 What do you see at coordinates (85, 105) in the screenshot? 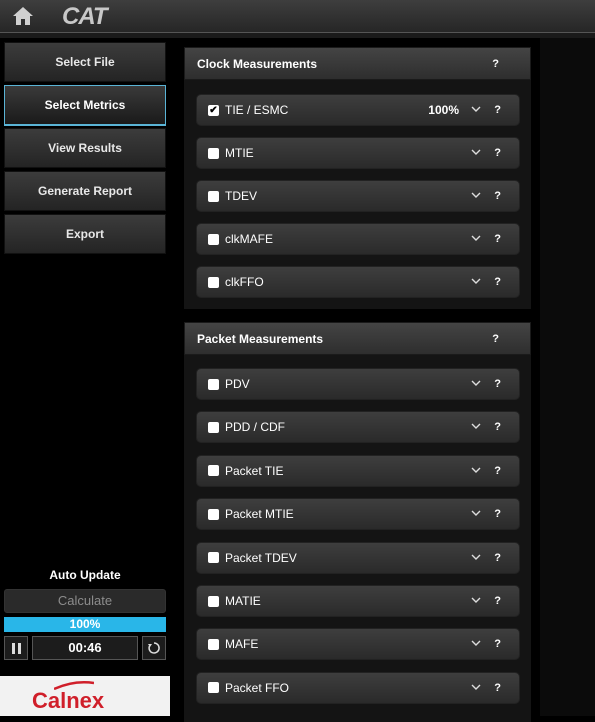
I see `select-metrics-button: Select Metrics` at bounding box center [85, 105].